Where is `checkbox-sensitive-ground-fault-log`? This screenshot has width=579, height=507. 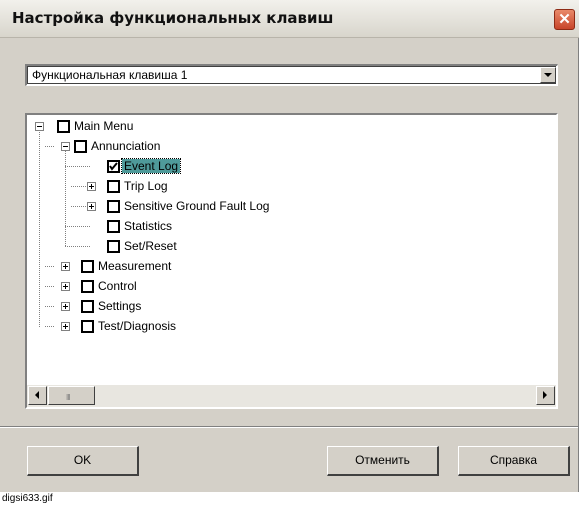 checkbox-sensitive-ground-fault-log is located at coordinates (113, 206).